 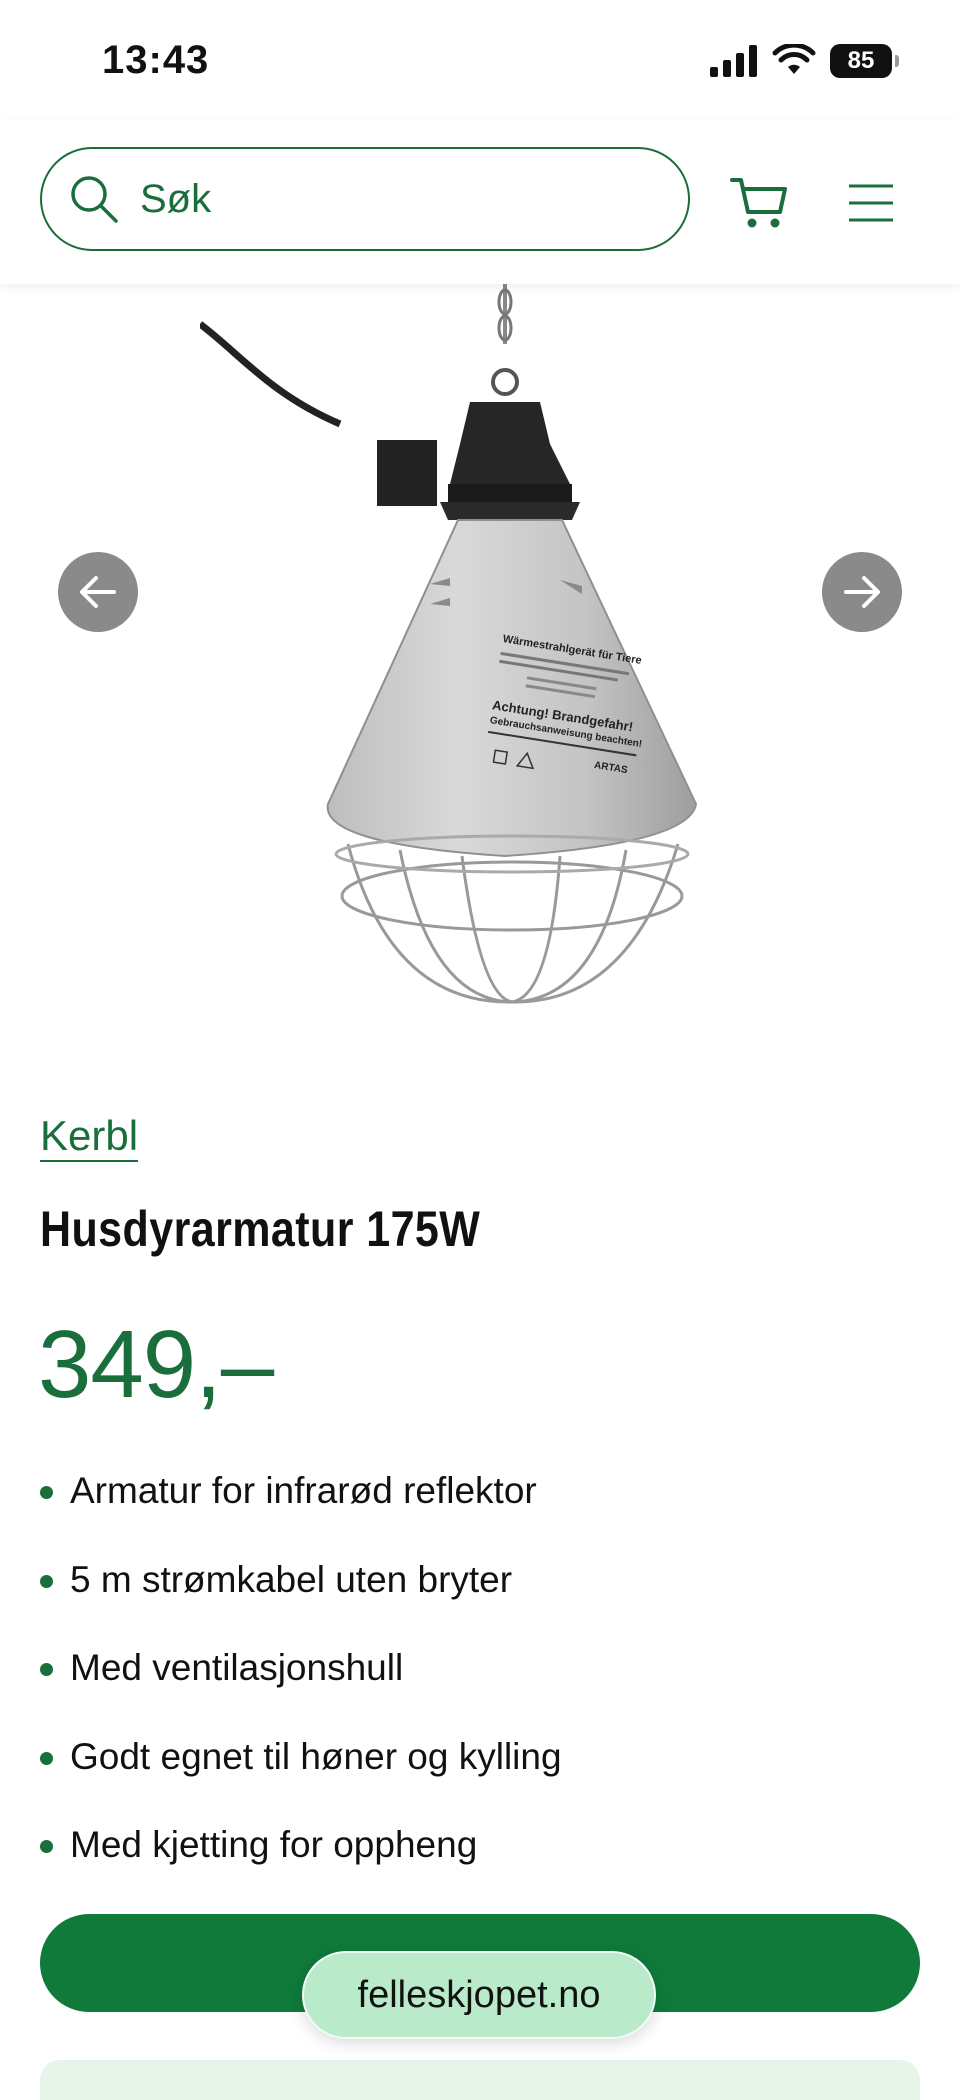 What do you see at coordinates (156, 60) in the screenshot?
I see `status-time: 13:43` at bounding box center [156, 60].